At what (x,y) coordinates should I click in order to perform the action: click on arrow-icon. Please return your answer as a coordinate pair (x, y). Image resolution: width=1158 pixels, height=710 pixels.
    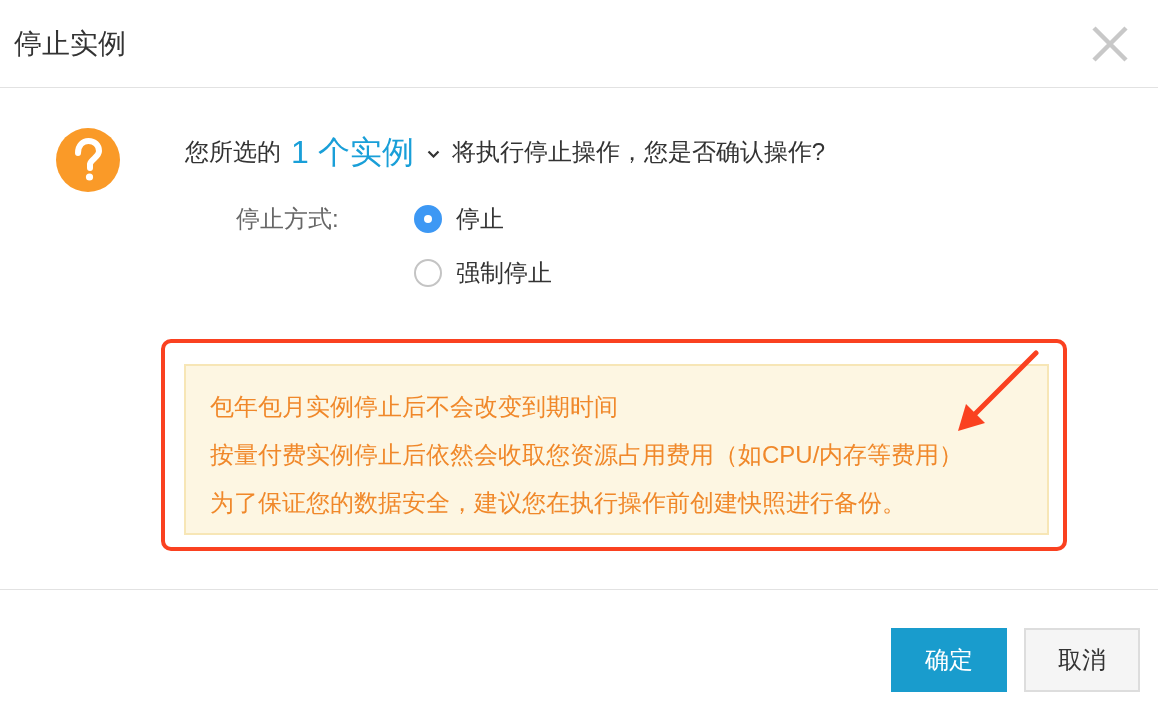
    Looking at the image, I should click on (998, 391).